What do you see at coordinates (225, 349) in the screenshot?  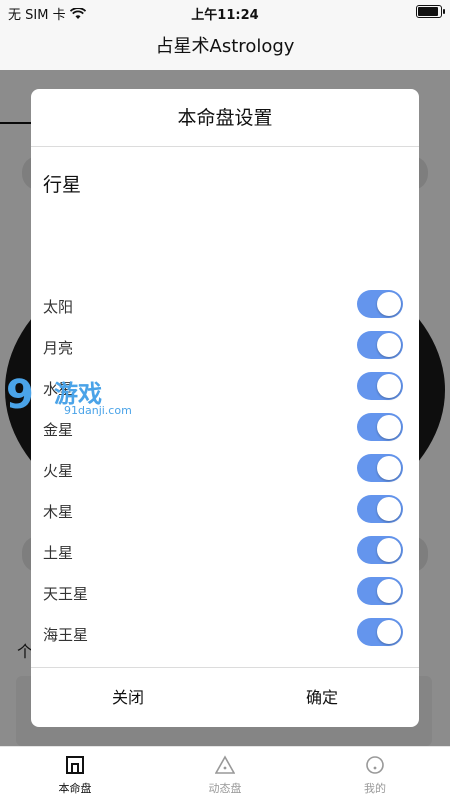 I see `planet-row: 月亮` at bounding box center [225, 349].